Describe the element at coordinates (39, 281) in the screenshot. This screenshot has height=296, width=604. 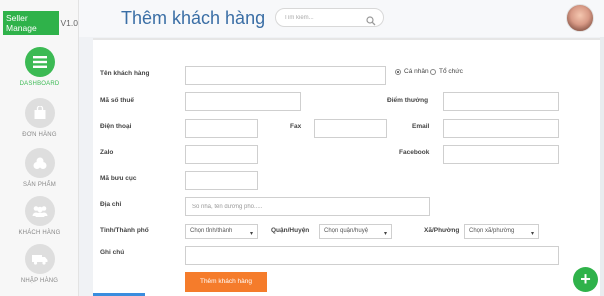
I see `sidebar-item-label: NHẬP HÀNG` at that location.